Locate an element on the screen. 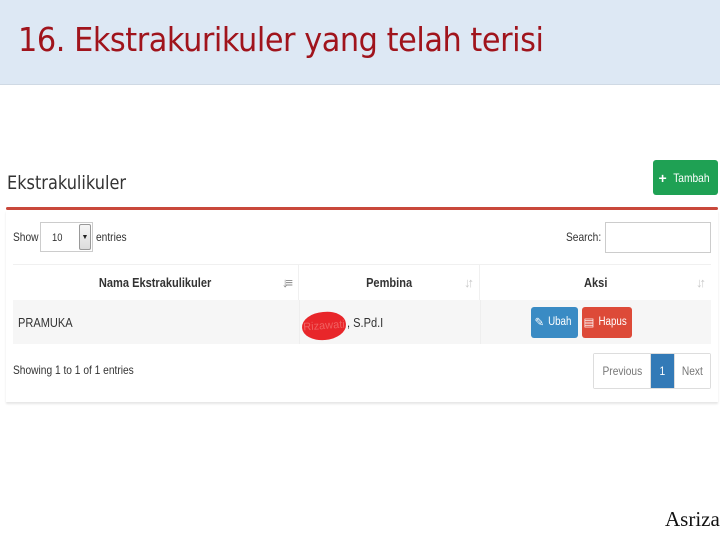 The image size is (720, 540). pembina-suffix: , S.Pd.I is located at coordinates (365, 322).